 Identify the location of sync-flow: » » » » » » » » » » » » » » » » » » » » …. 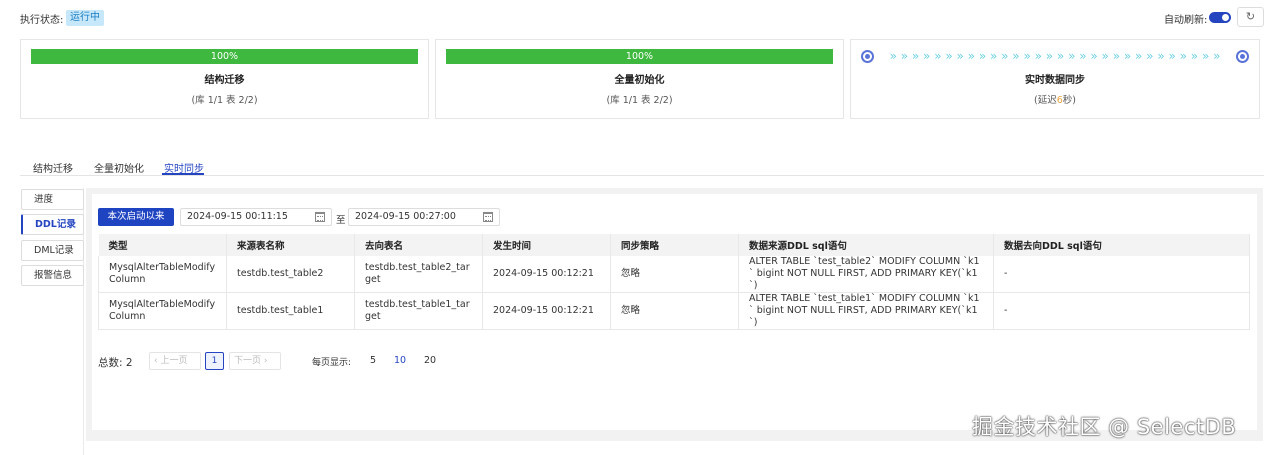
(1055, 56).